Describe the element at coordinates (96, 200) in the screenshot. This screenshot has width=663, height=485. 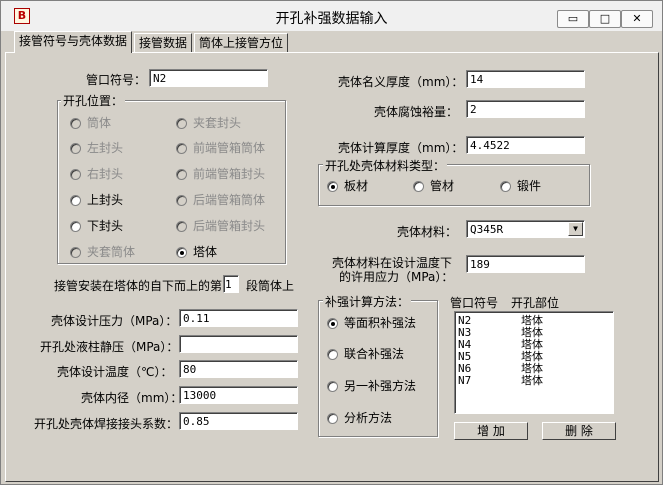
I see `radio-top-head: 上封头` at that location.